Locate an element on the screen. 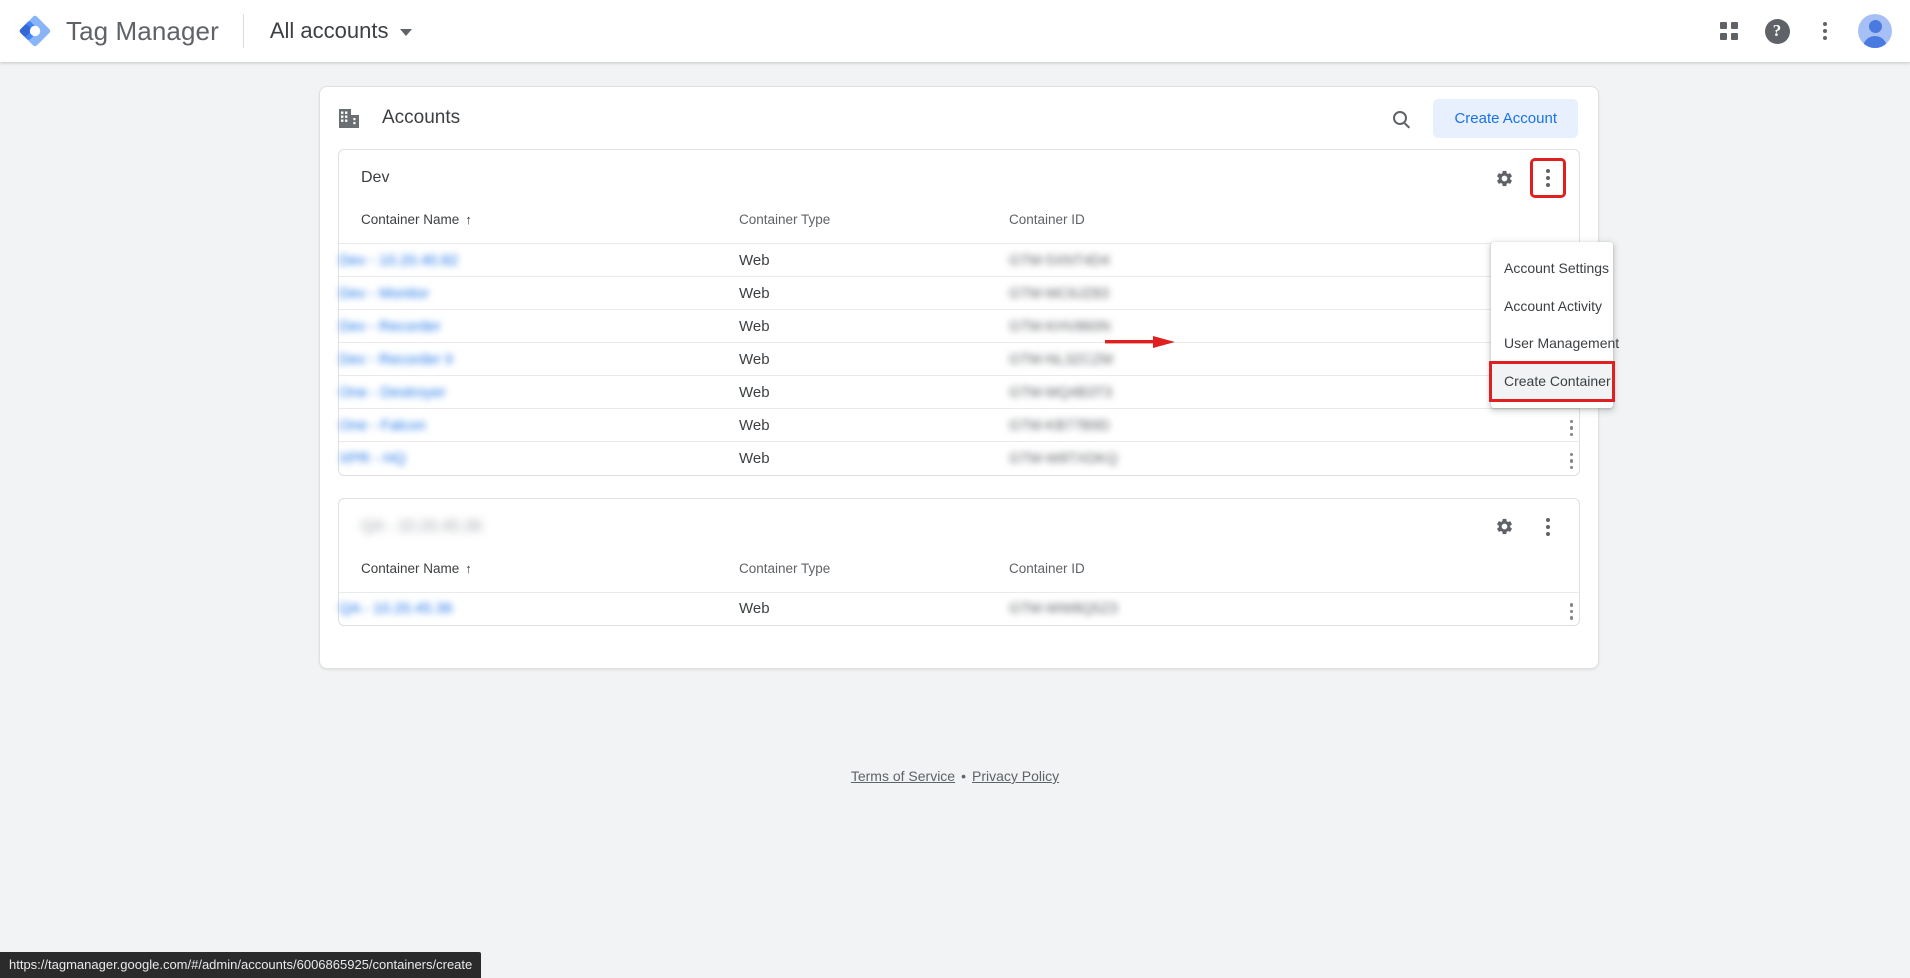 The height and width of the screenshot is (978, 1910). container-name-link: One - Falcon is located at coordinates (382, 425).